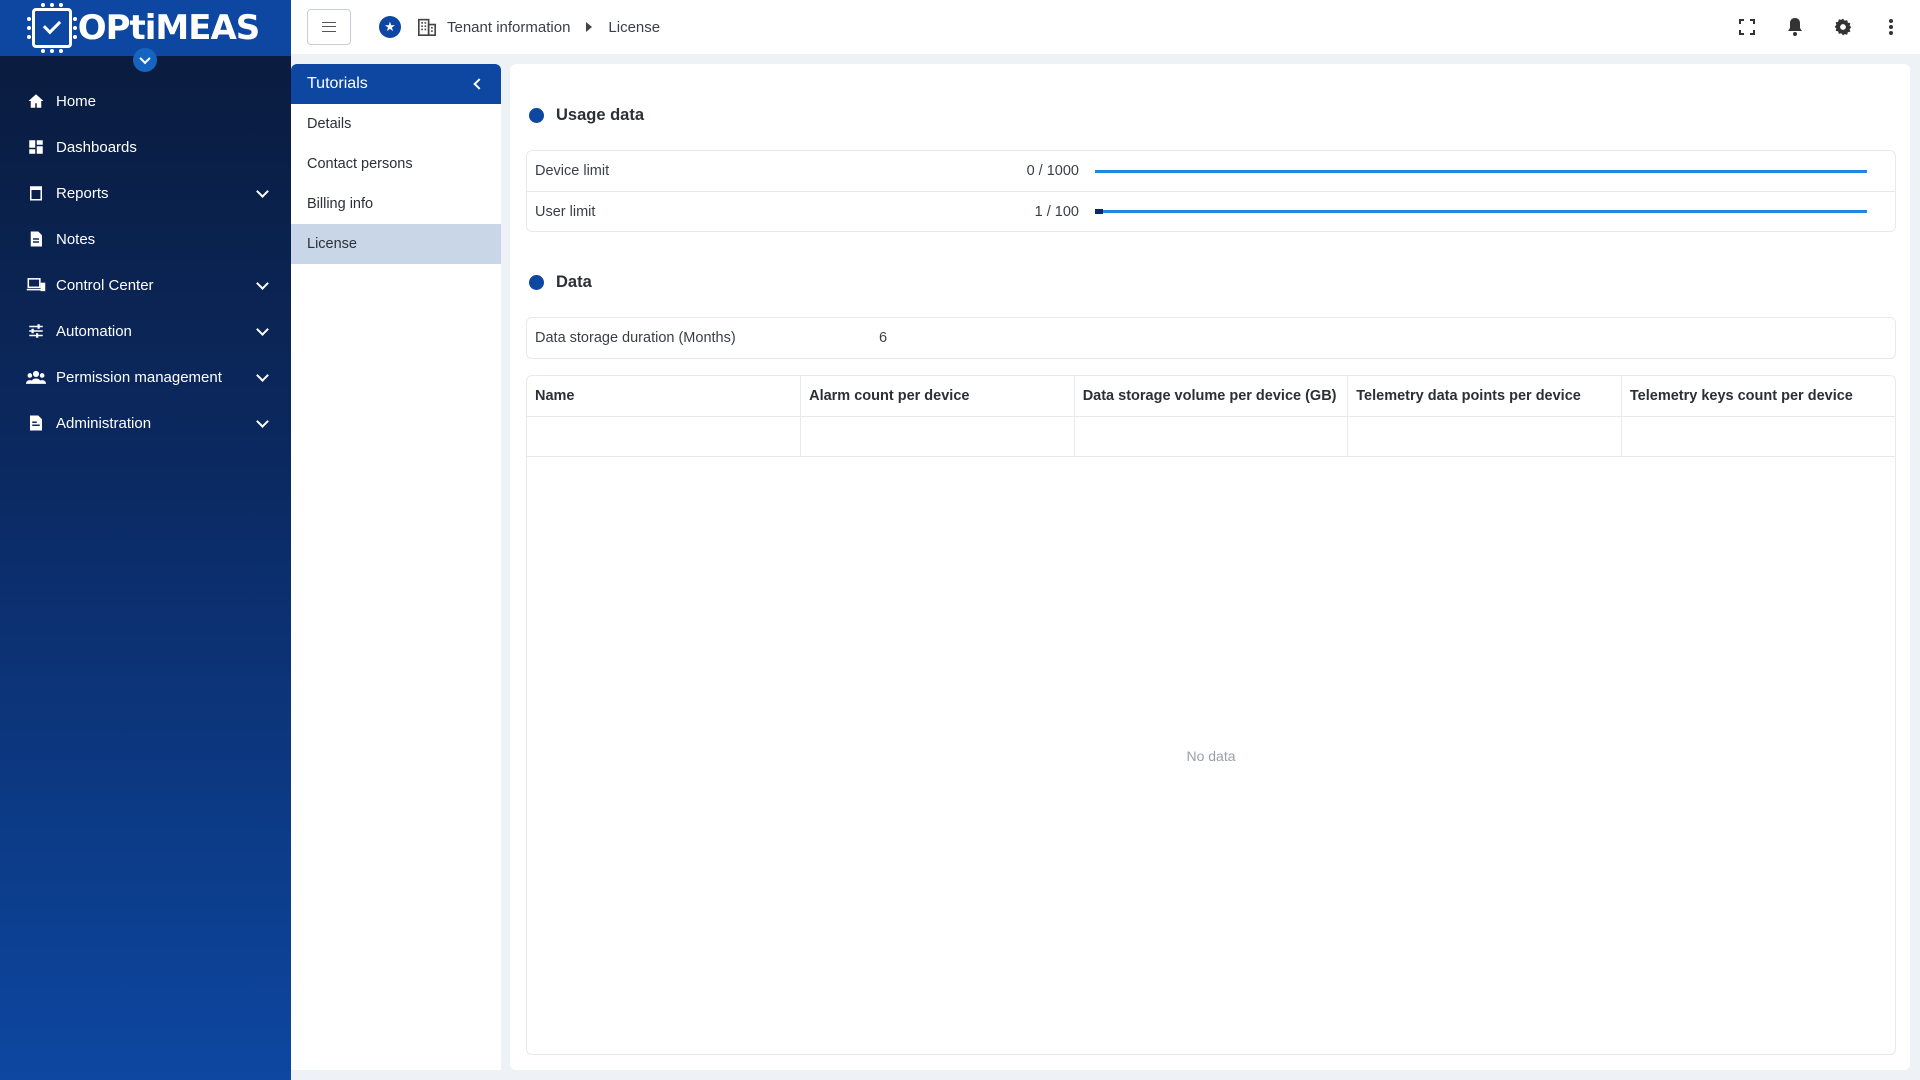 This screenshot has height=1080, width=1920. I want to click on building-icon, so click(427, 27).